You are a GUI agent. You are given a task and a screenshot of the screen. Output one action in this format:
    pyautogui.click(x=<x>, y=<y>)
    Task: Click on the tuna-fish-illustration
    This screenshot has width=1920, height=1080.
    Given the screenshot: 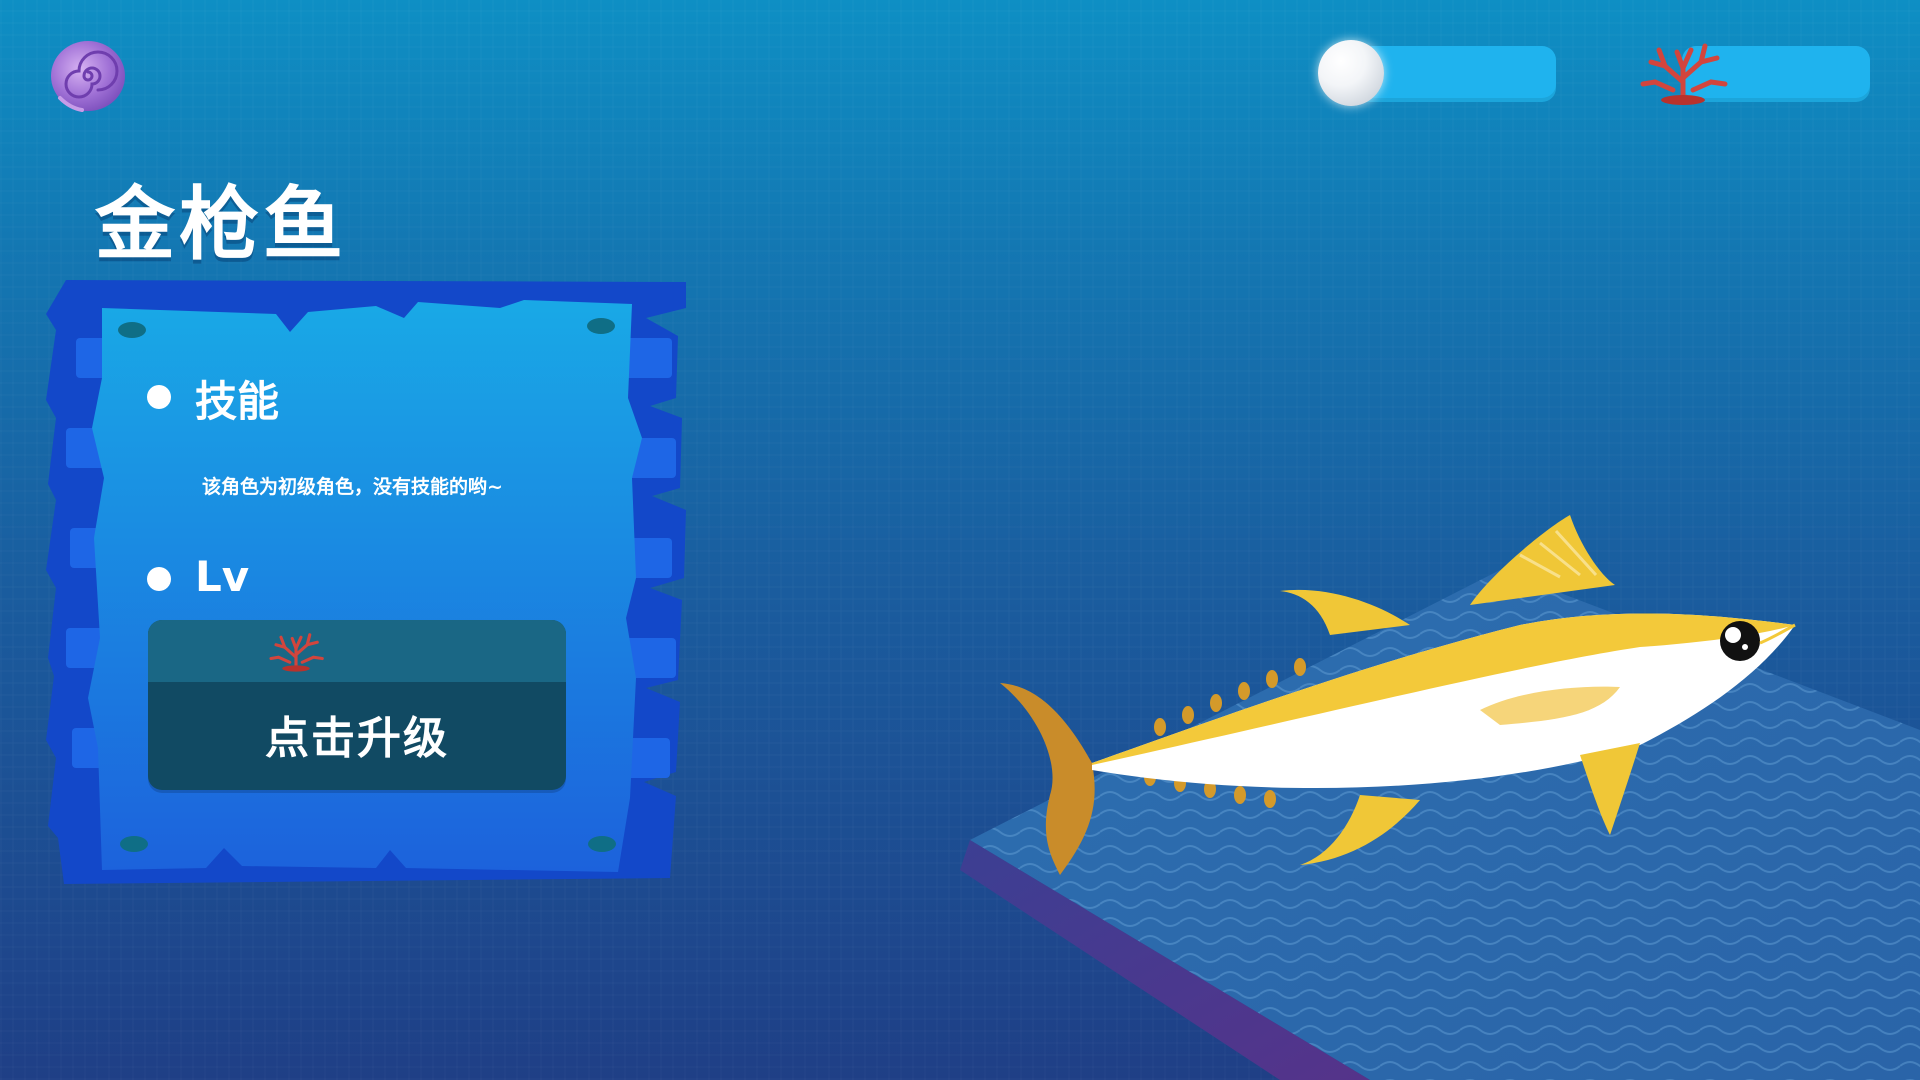 What is the action you would take?
    pyautogui.click(x=1398, y=695)
    